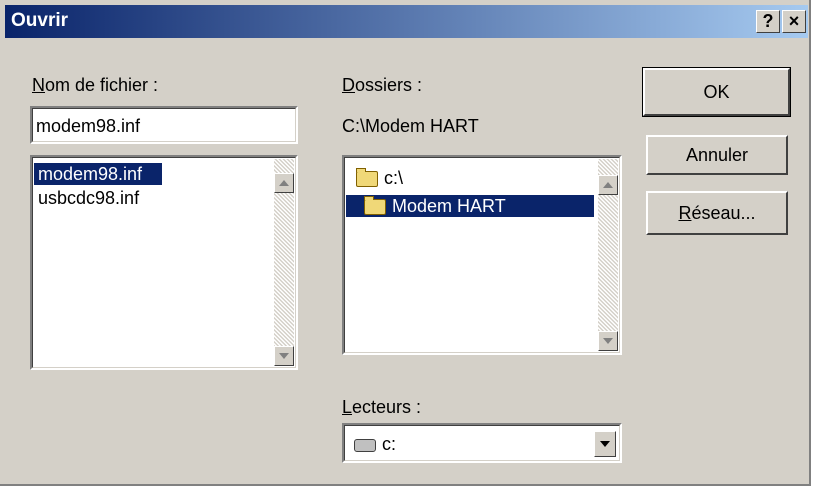 Image resolution: width=813 pixels, height=488 pixels. Describe the element at coordinates (365, 445) in the screenshot. I see `drive-icon` at that location.